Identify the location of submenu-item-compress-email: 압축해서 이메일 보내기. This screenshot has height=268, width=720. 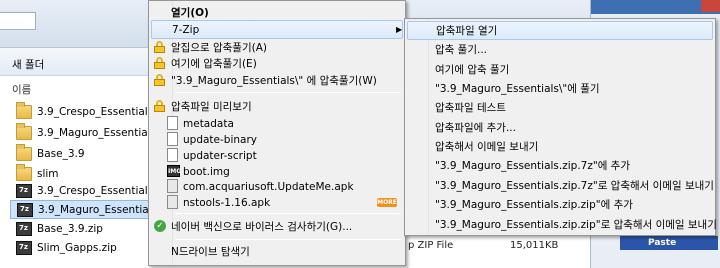
(560, 146).